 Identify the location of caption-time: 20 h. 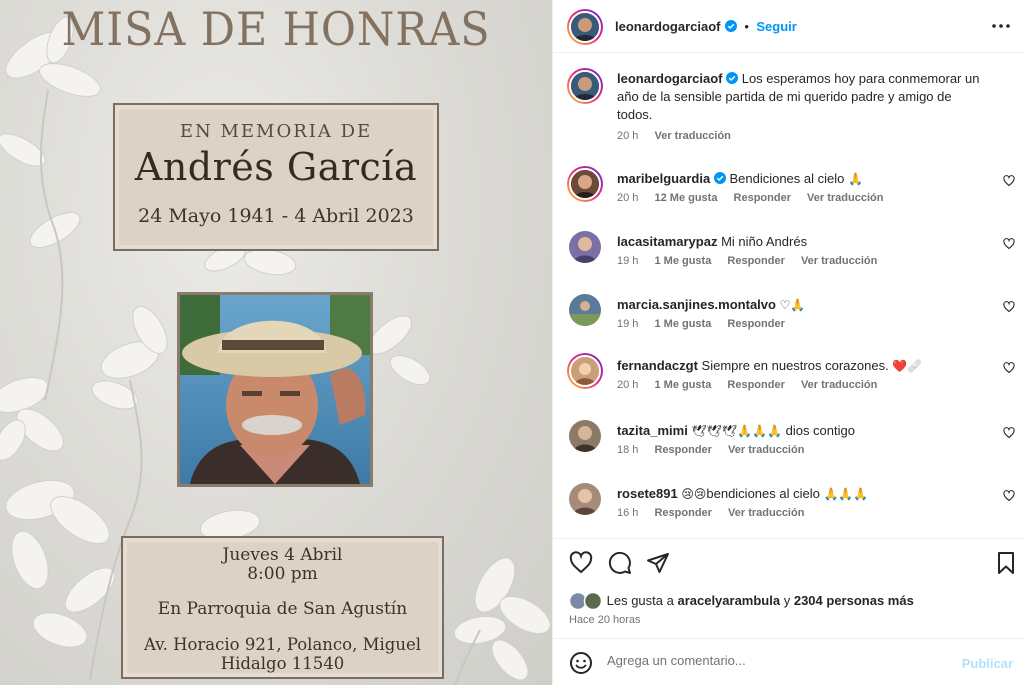
(627, 136).